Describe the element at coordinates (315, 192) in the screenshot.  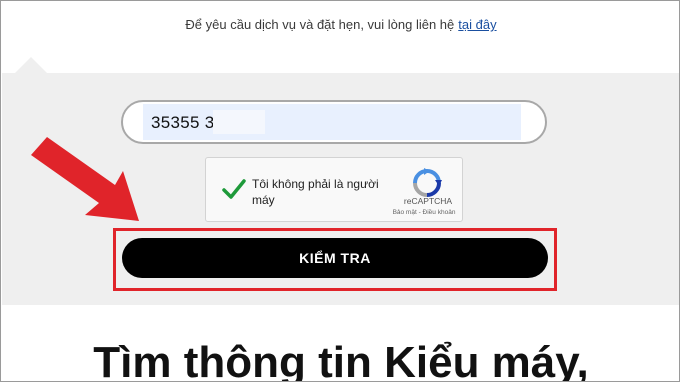
I see `recaptcha-label: Tôi không phải là người máy` at that location.